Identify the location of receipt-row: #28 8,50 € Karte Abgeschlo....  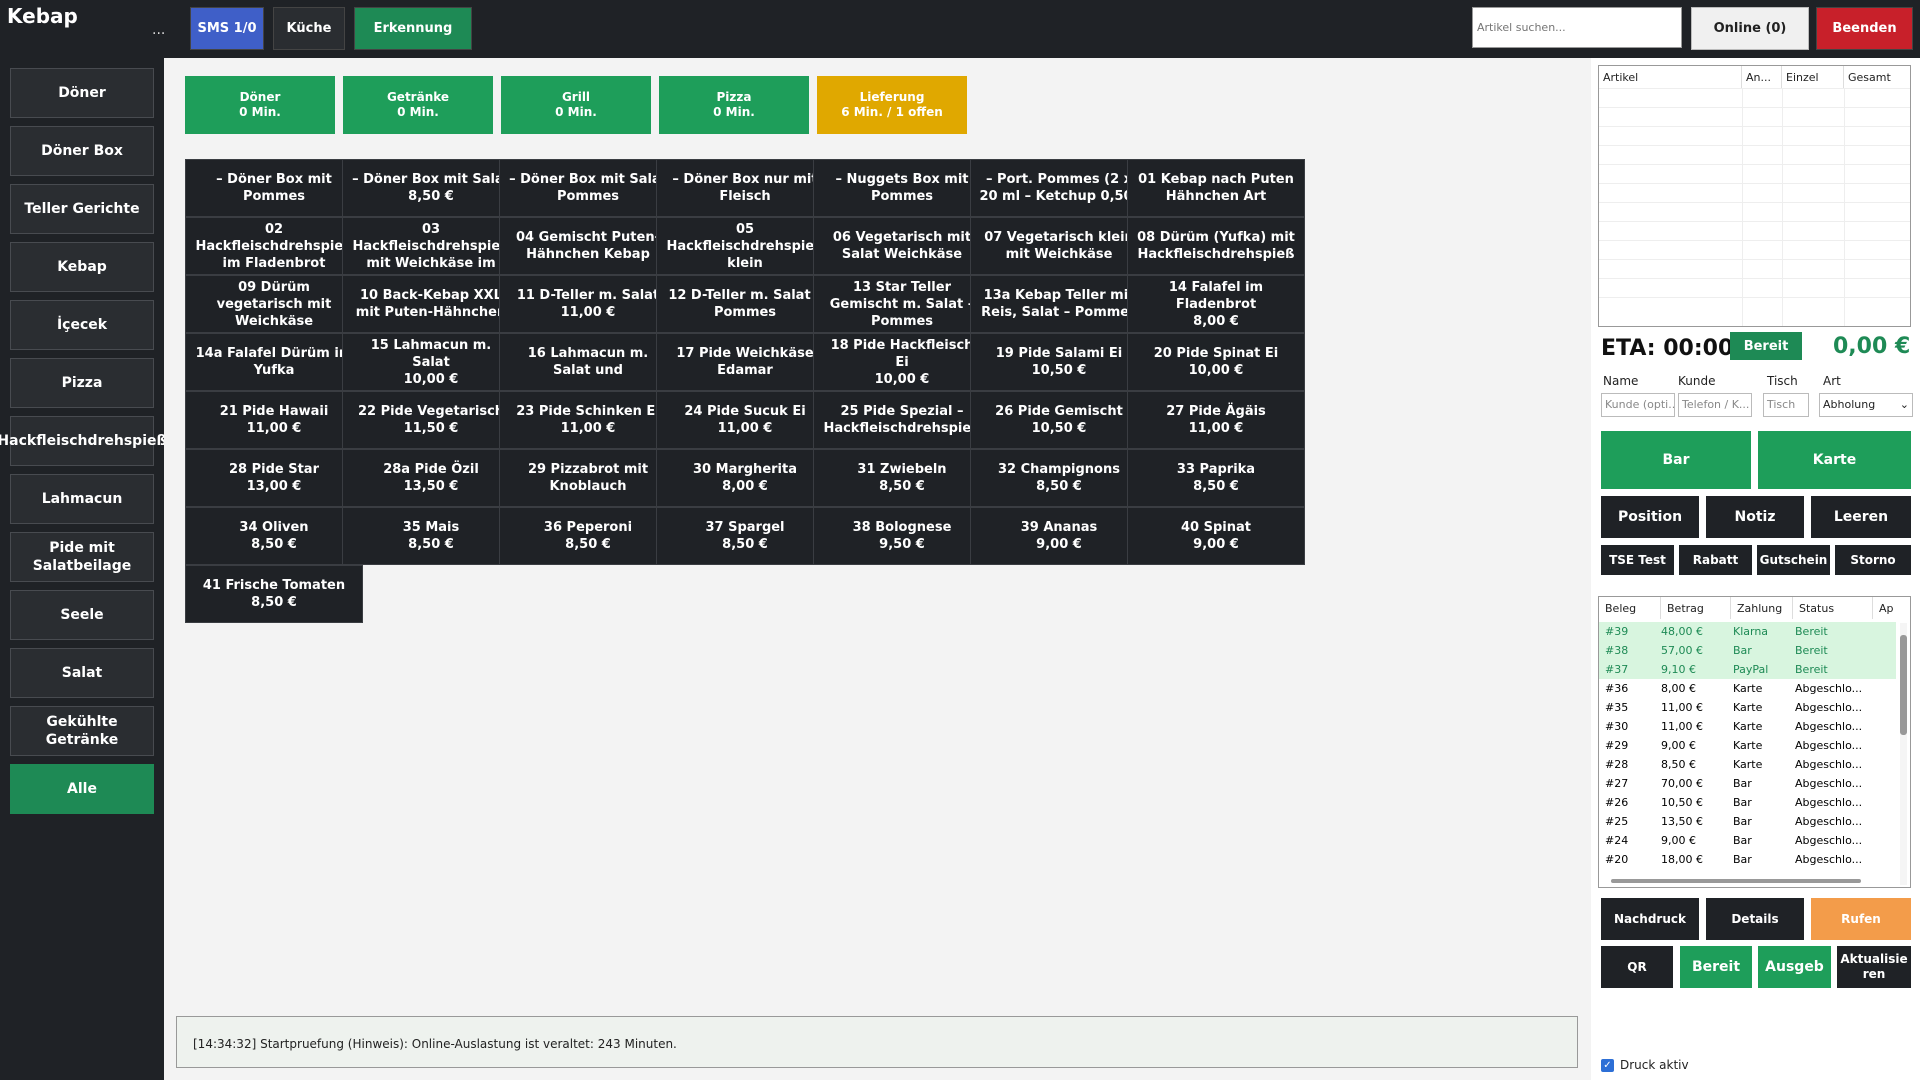
(1747, 764).